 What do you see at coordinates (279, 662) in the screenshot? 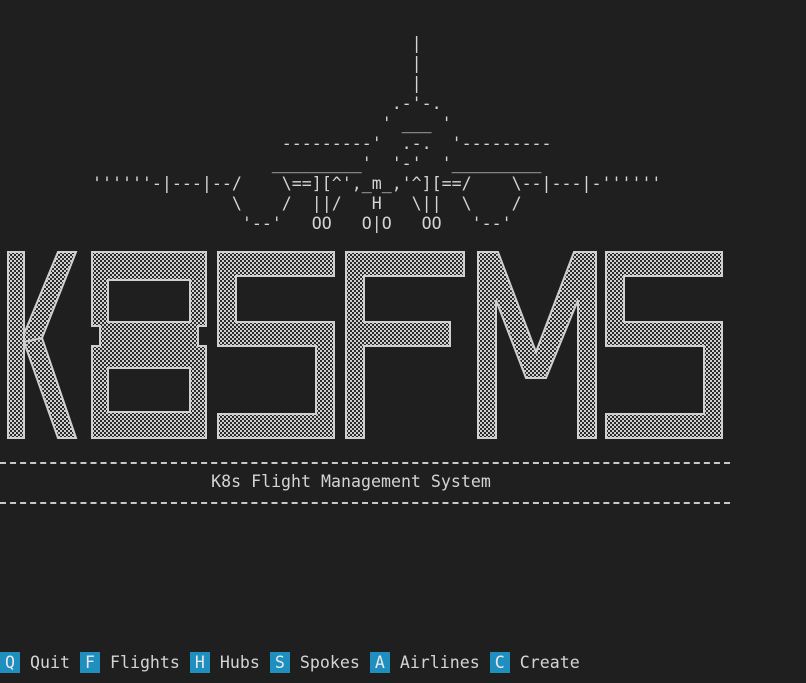
I see `spokes-key: S` at bounding box center [279, 662].